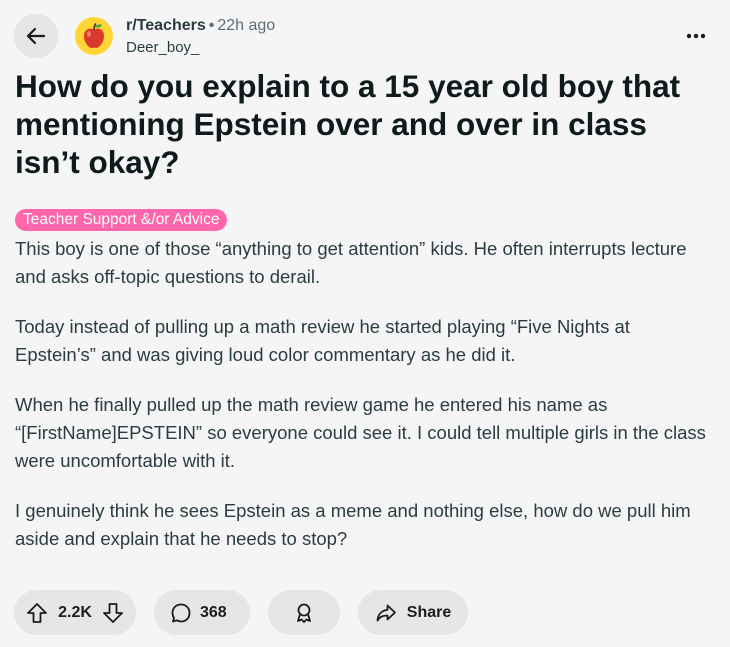  I want to click on vote-control: 2.2K, so click(75, 612).